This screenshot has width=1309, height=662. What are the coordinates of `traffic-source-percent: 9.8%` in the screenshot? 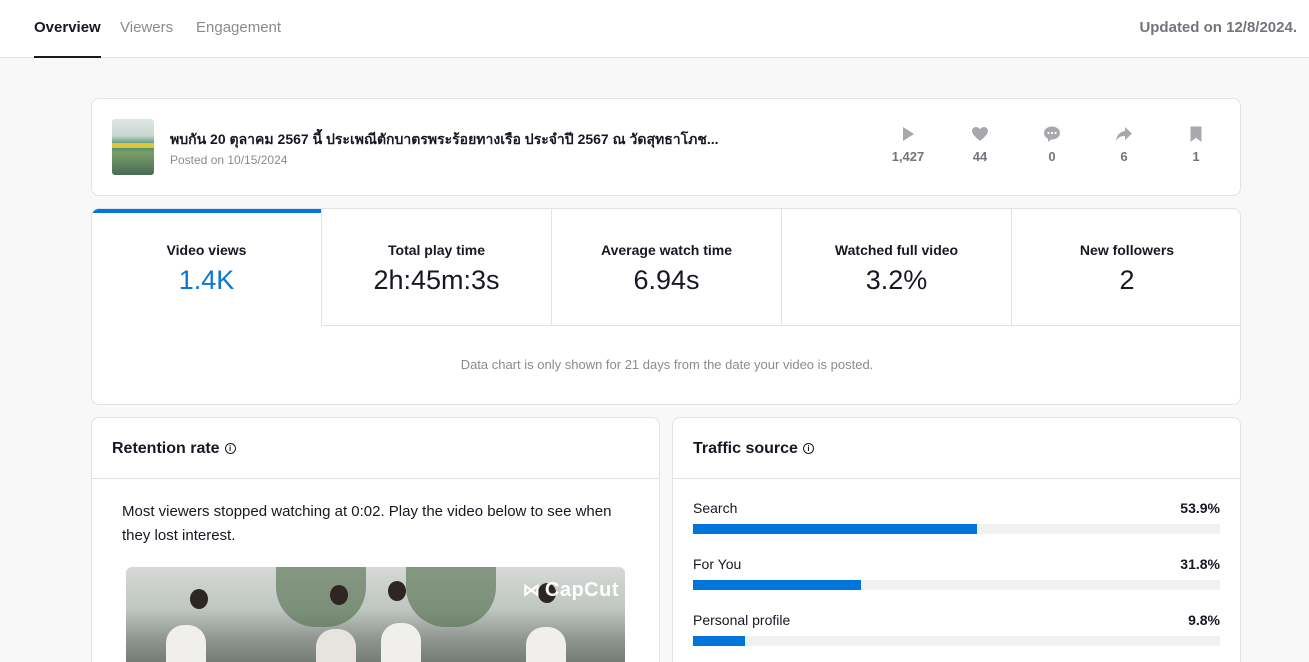 It's located at (1204, 620).